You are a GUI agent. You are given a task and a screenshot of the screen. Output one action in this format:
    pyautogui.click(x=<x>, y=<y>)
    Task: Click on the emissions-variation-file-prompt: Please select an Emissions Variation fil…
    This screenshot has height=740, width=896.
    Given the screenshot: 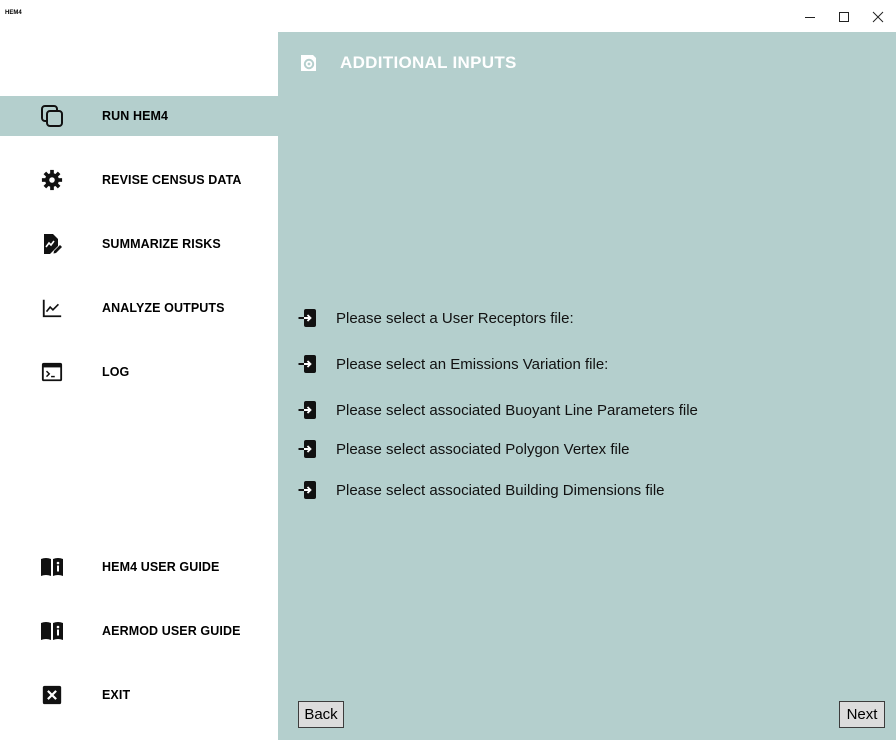 What is the action you would take?
    pyautogui.click(x=588, y=364)
    